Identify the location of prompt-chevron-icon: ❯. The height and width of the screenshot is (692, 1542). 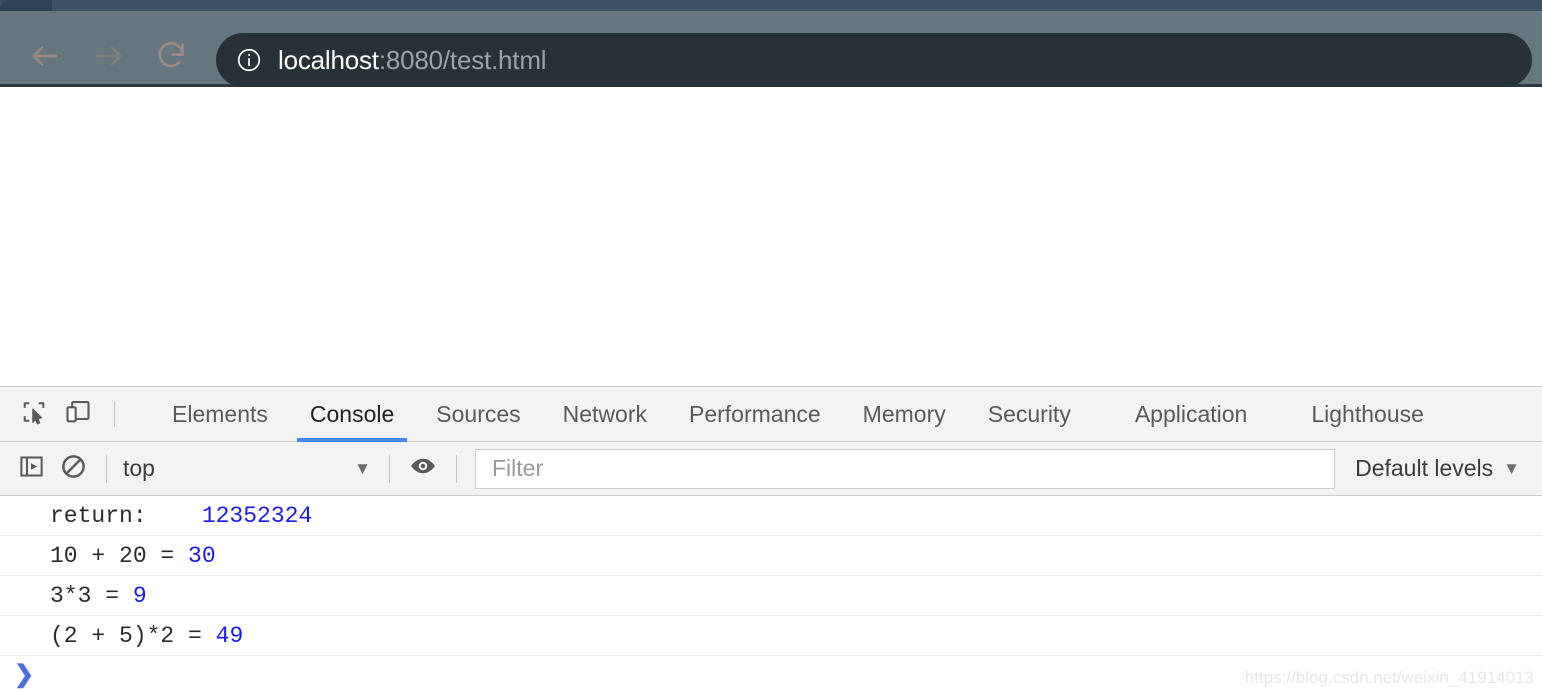
(24, 674).